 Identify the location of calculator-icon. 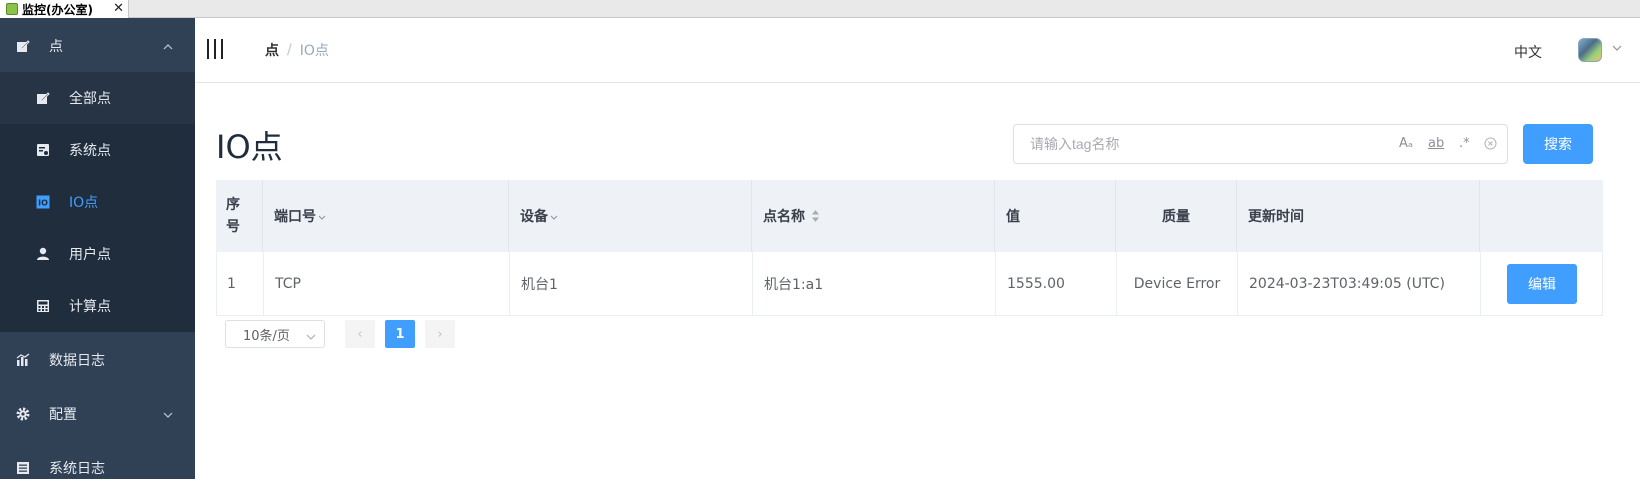
(43, 306).